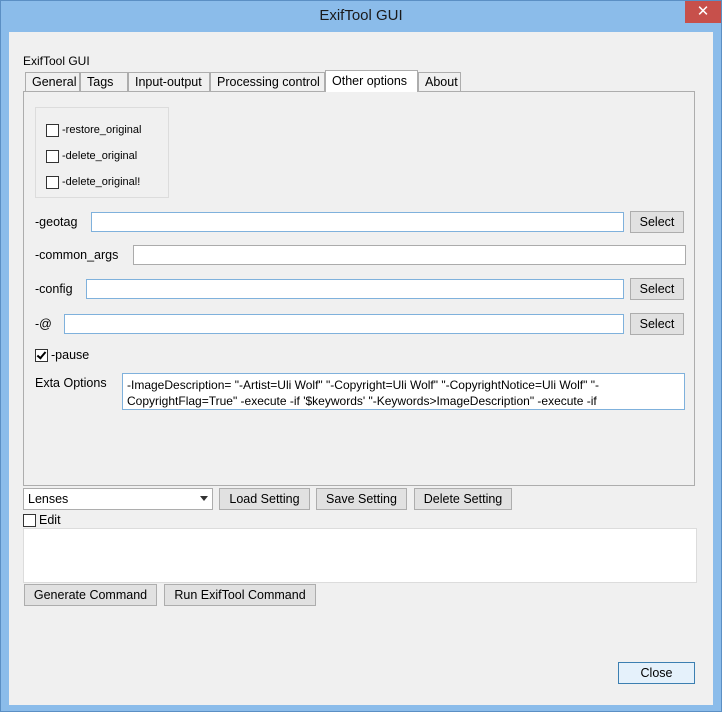  What do you see at coordinates (240, 595) in the screenshot?
I see `run-exiftool-command-button: Run ExifTool Command` at bounding box center [240, 595].